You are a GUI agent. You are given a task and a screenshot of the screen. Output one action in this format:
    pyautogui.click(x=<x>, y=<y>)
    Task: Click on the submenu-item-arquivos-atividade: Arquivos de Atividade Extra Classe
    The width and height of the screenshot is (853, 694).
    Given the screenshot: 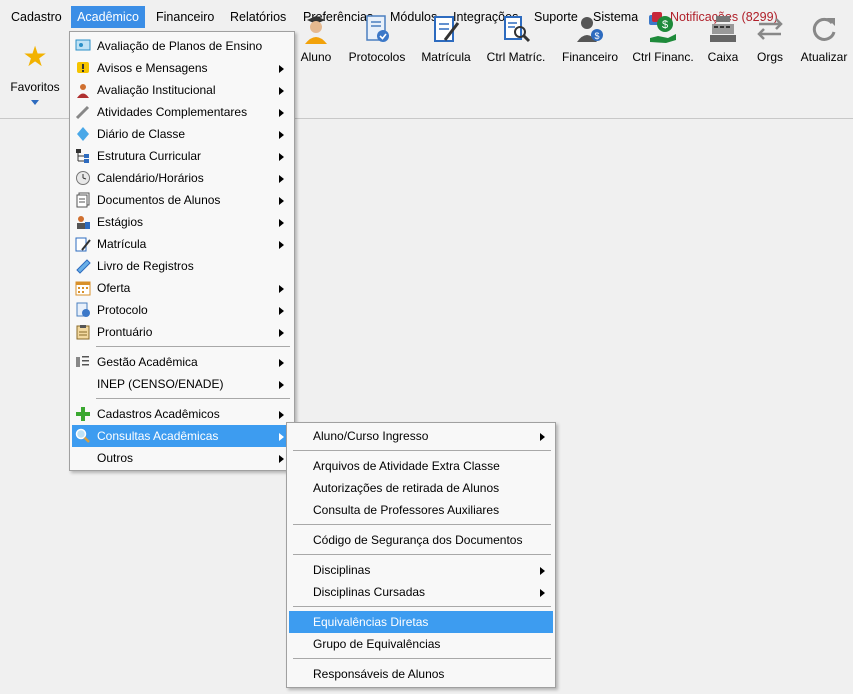 What is the action you would take?
    pyautogui.click(x=421, y=466)
    